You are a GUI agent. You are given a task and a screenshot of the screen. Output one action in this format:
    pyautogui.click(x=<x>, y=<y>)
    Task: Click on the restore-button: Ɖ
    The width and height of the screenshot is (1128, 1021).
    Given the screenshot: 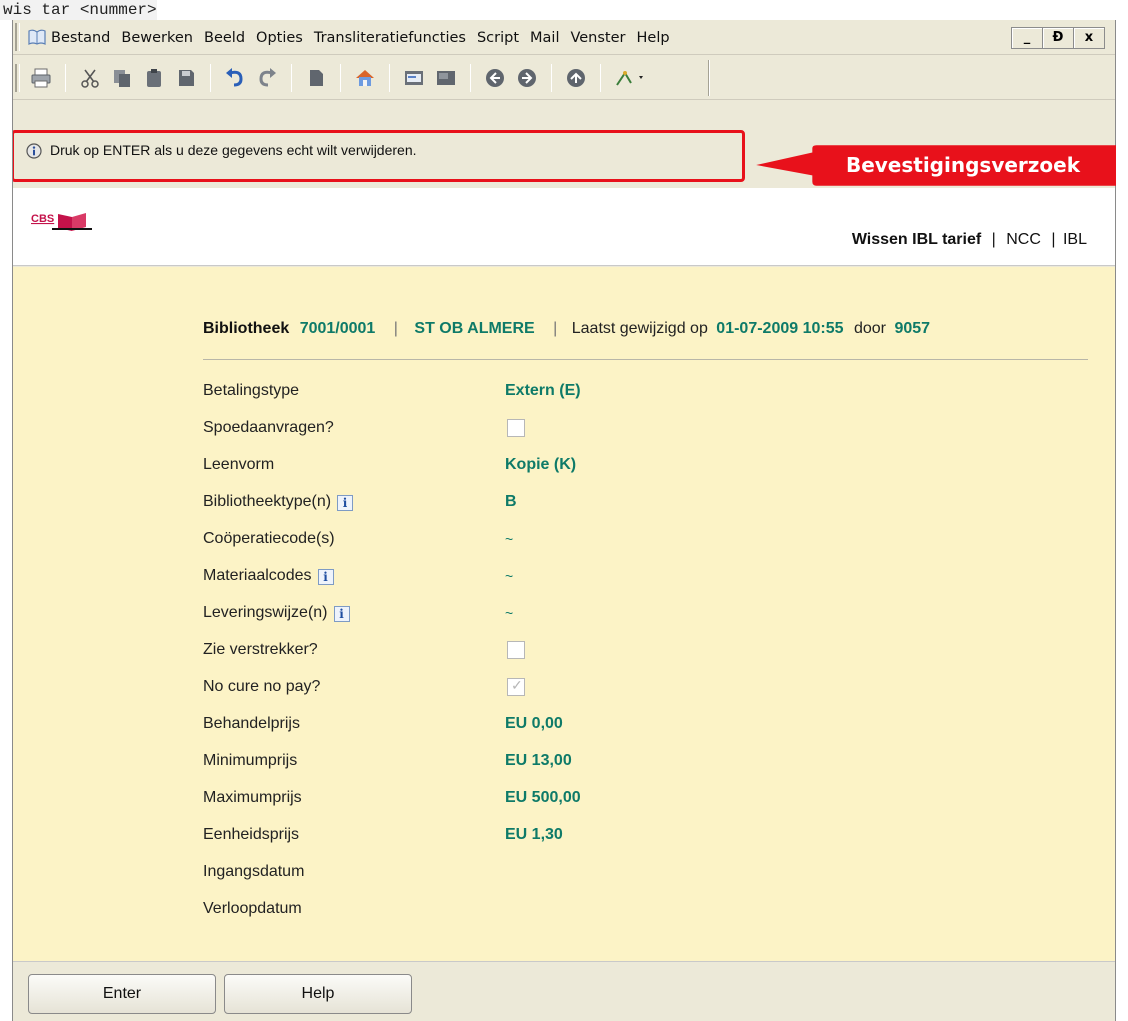 What is the action you would take?
    pyautogui.click(x=1058, y=38)
    